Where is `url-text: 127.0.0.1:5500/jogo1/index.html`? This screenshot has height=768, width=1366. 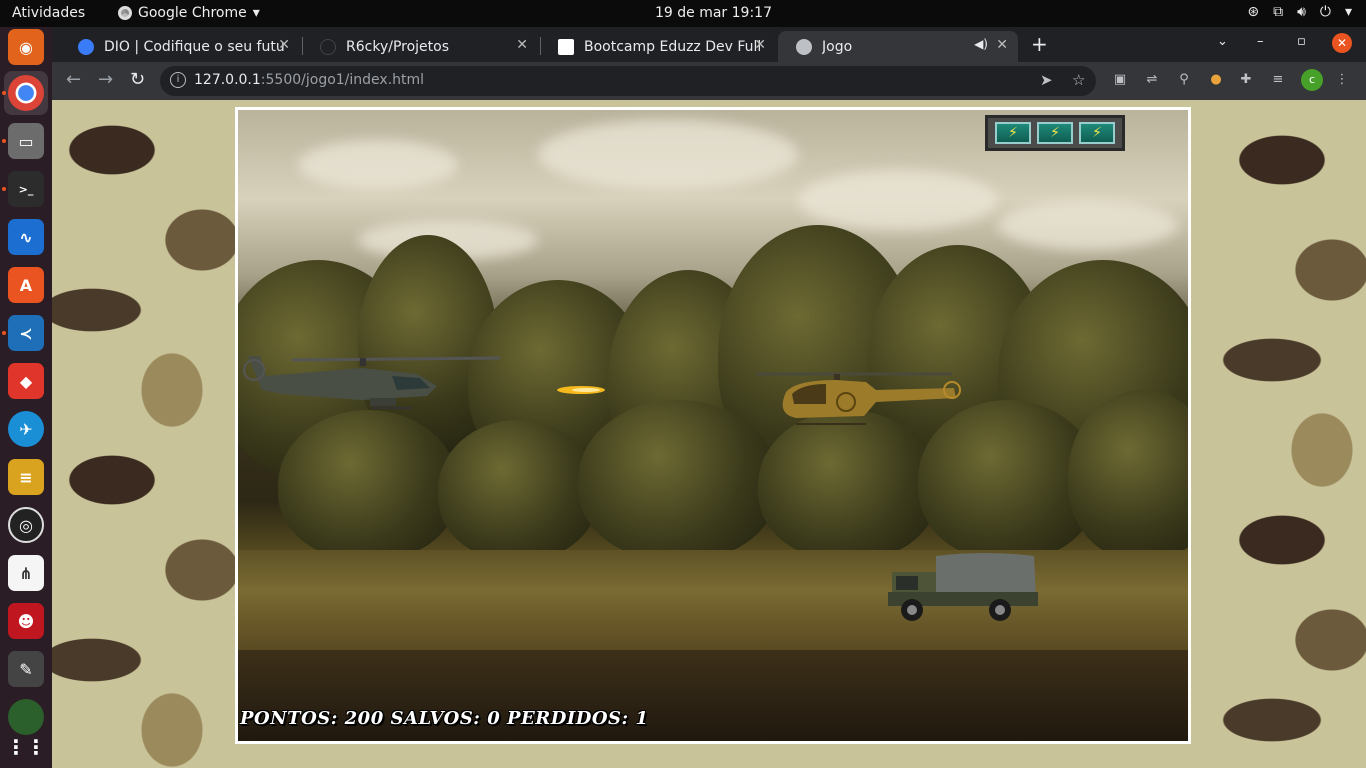
url-text: 127.0.0.1:5500/jogo1/index.html is located at coordinates (309, 80).